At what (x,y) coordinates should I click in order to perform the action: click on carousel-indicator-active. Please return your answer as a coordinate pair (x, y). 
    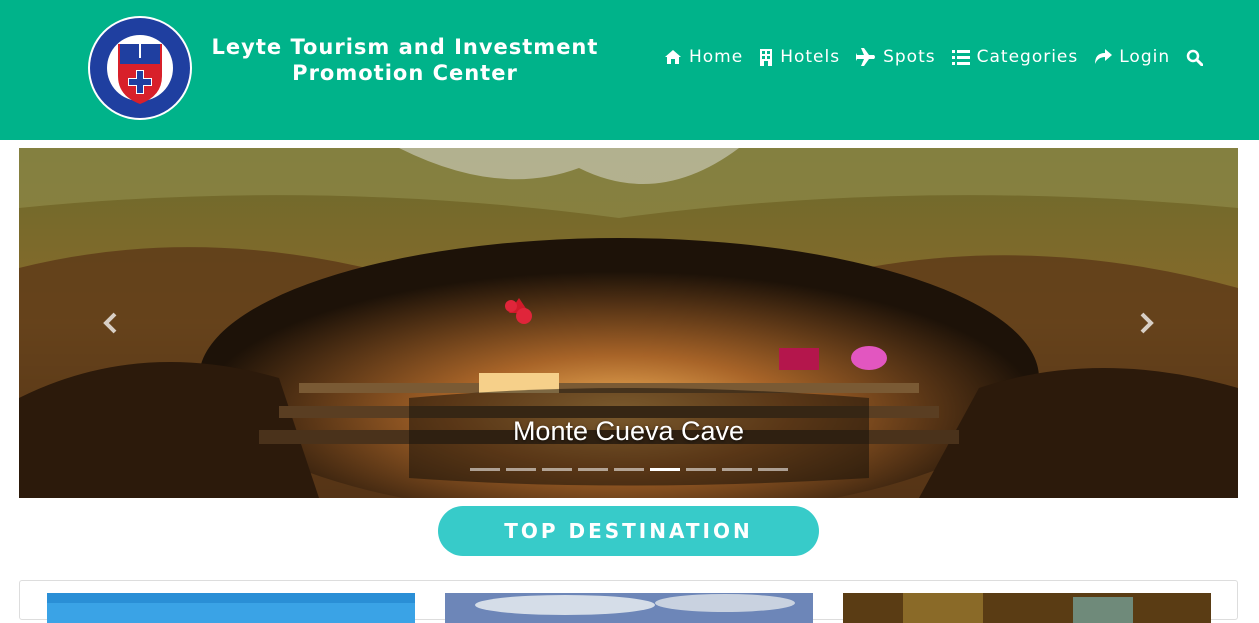
    Looking at the image, I should click on (665, 469).